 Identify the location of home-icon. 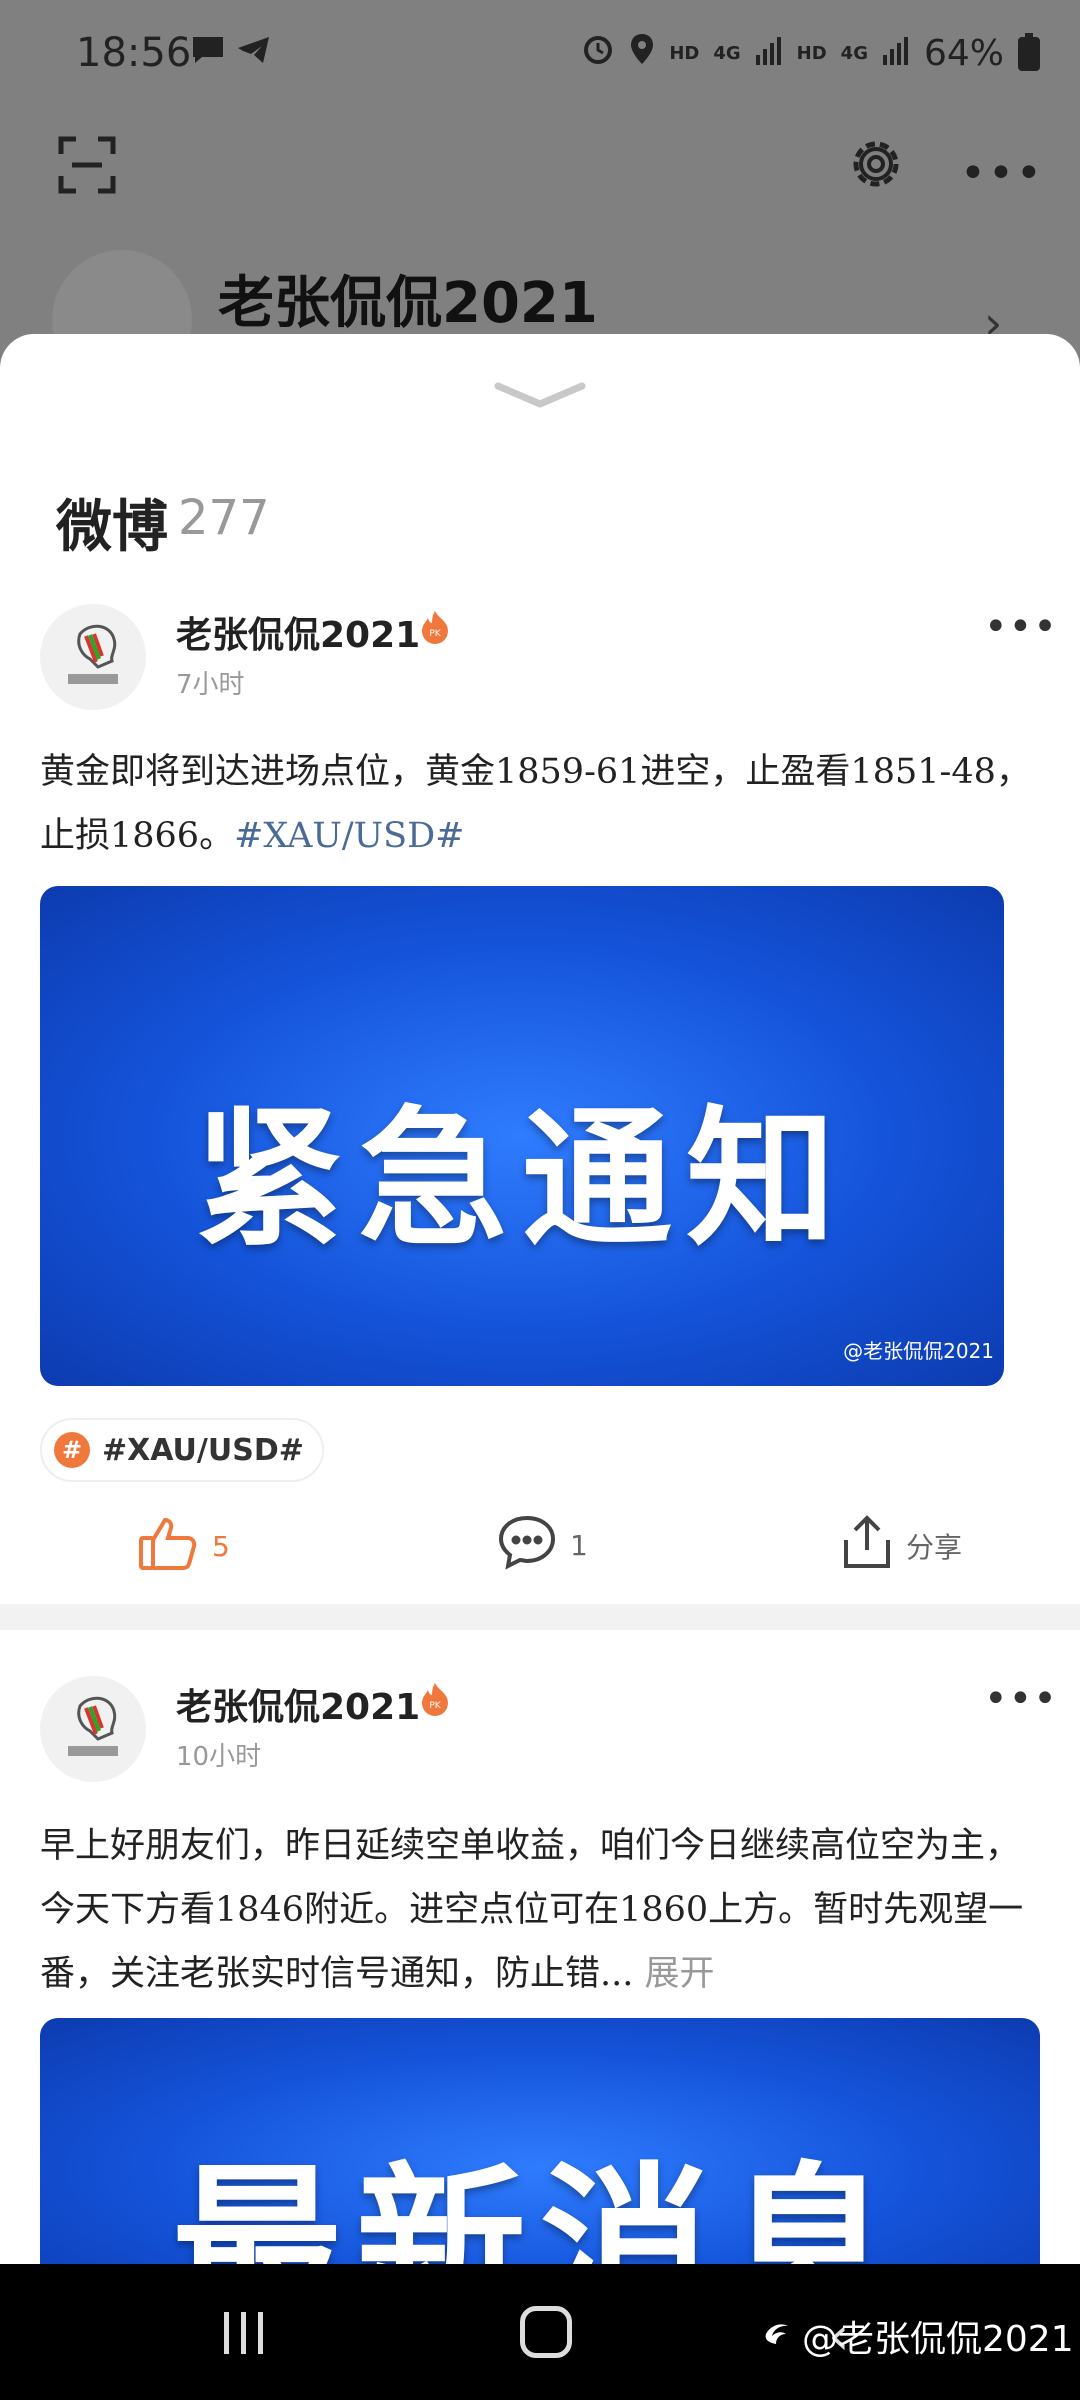
(546, 2332).